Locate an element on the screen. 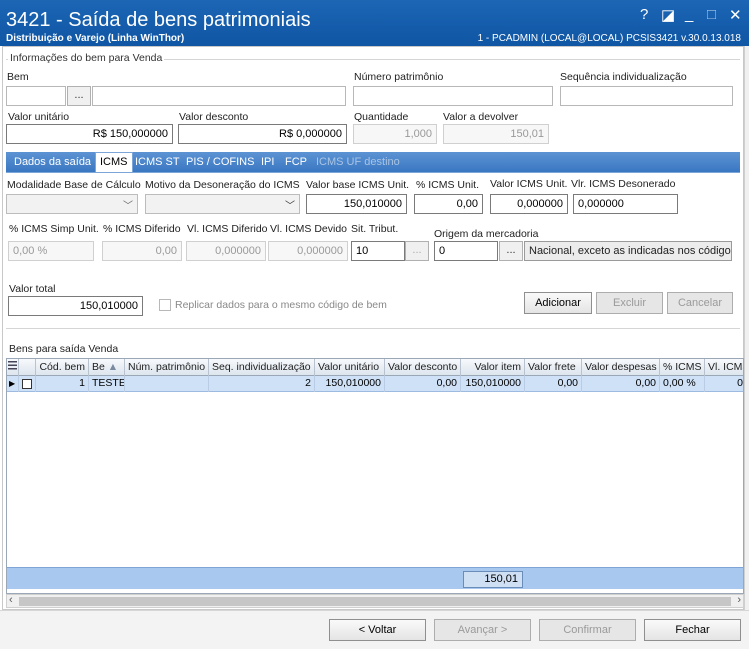 This screenshot has height=649, width=749. grid-footer: 150,01 is located at coordinates (375, 578).